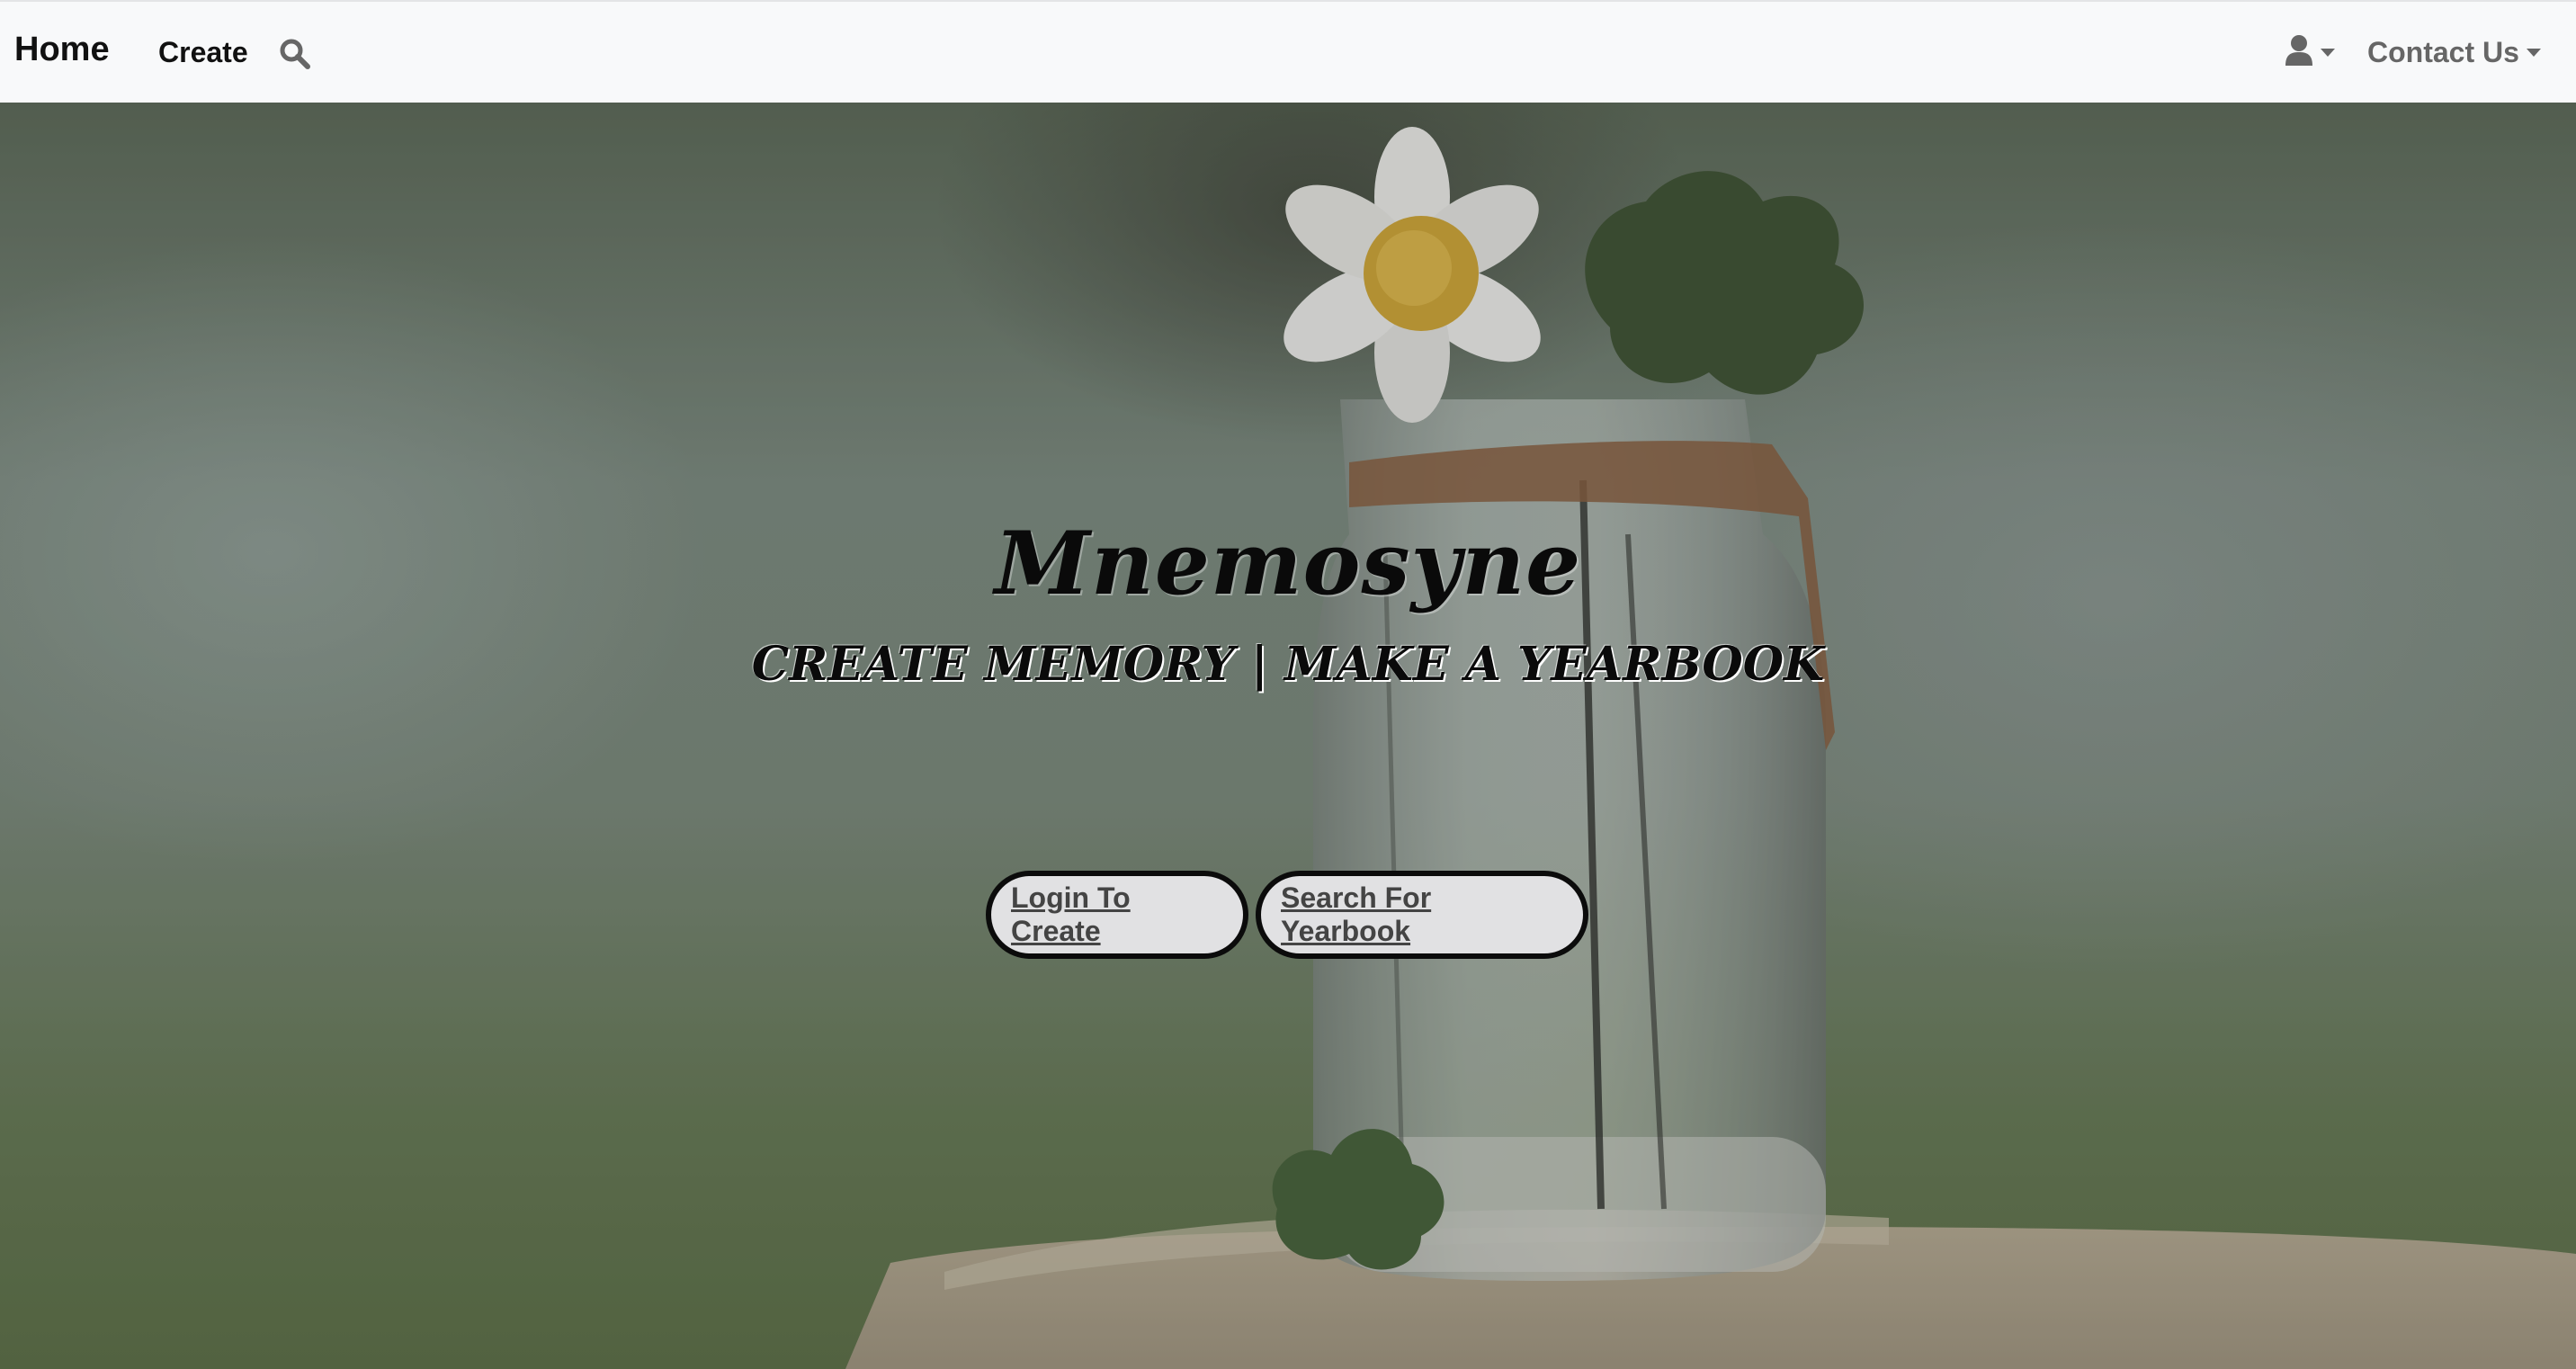  I want to click on login-to-create-button: Login To Create, so click(1117, 915).